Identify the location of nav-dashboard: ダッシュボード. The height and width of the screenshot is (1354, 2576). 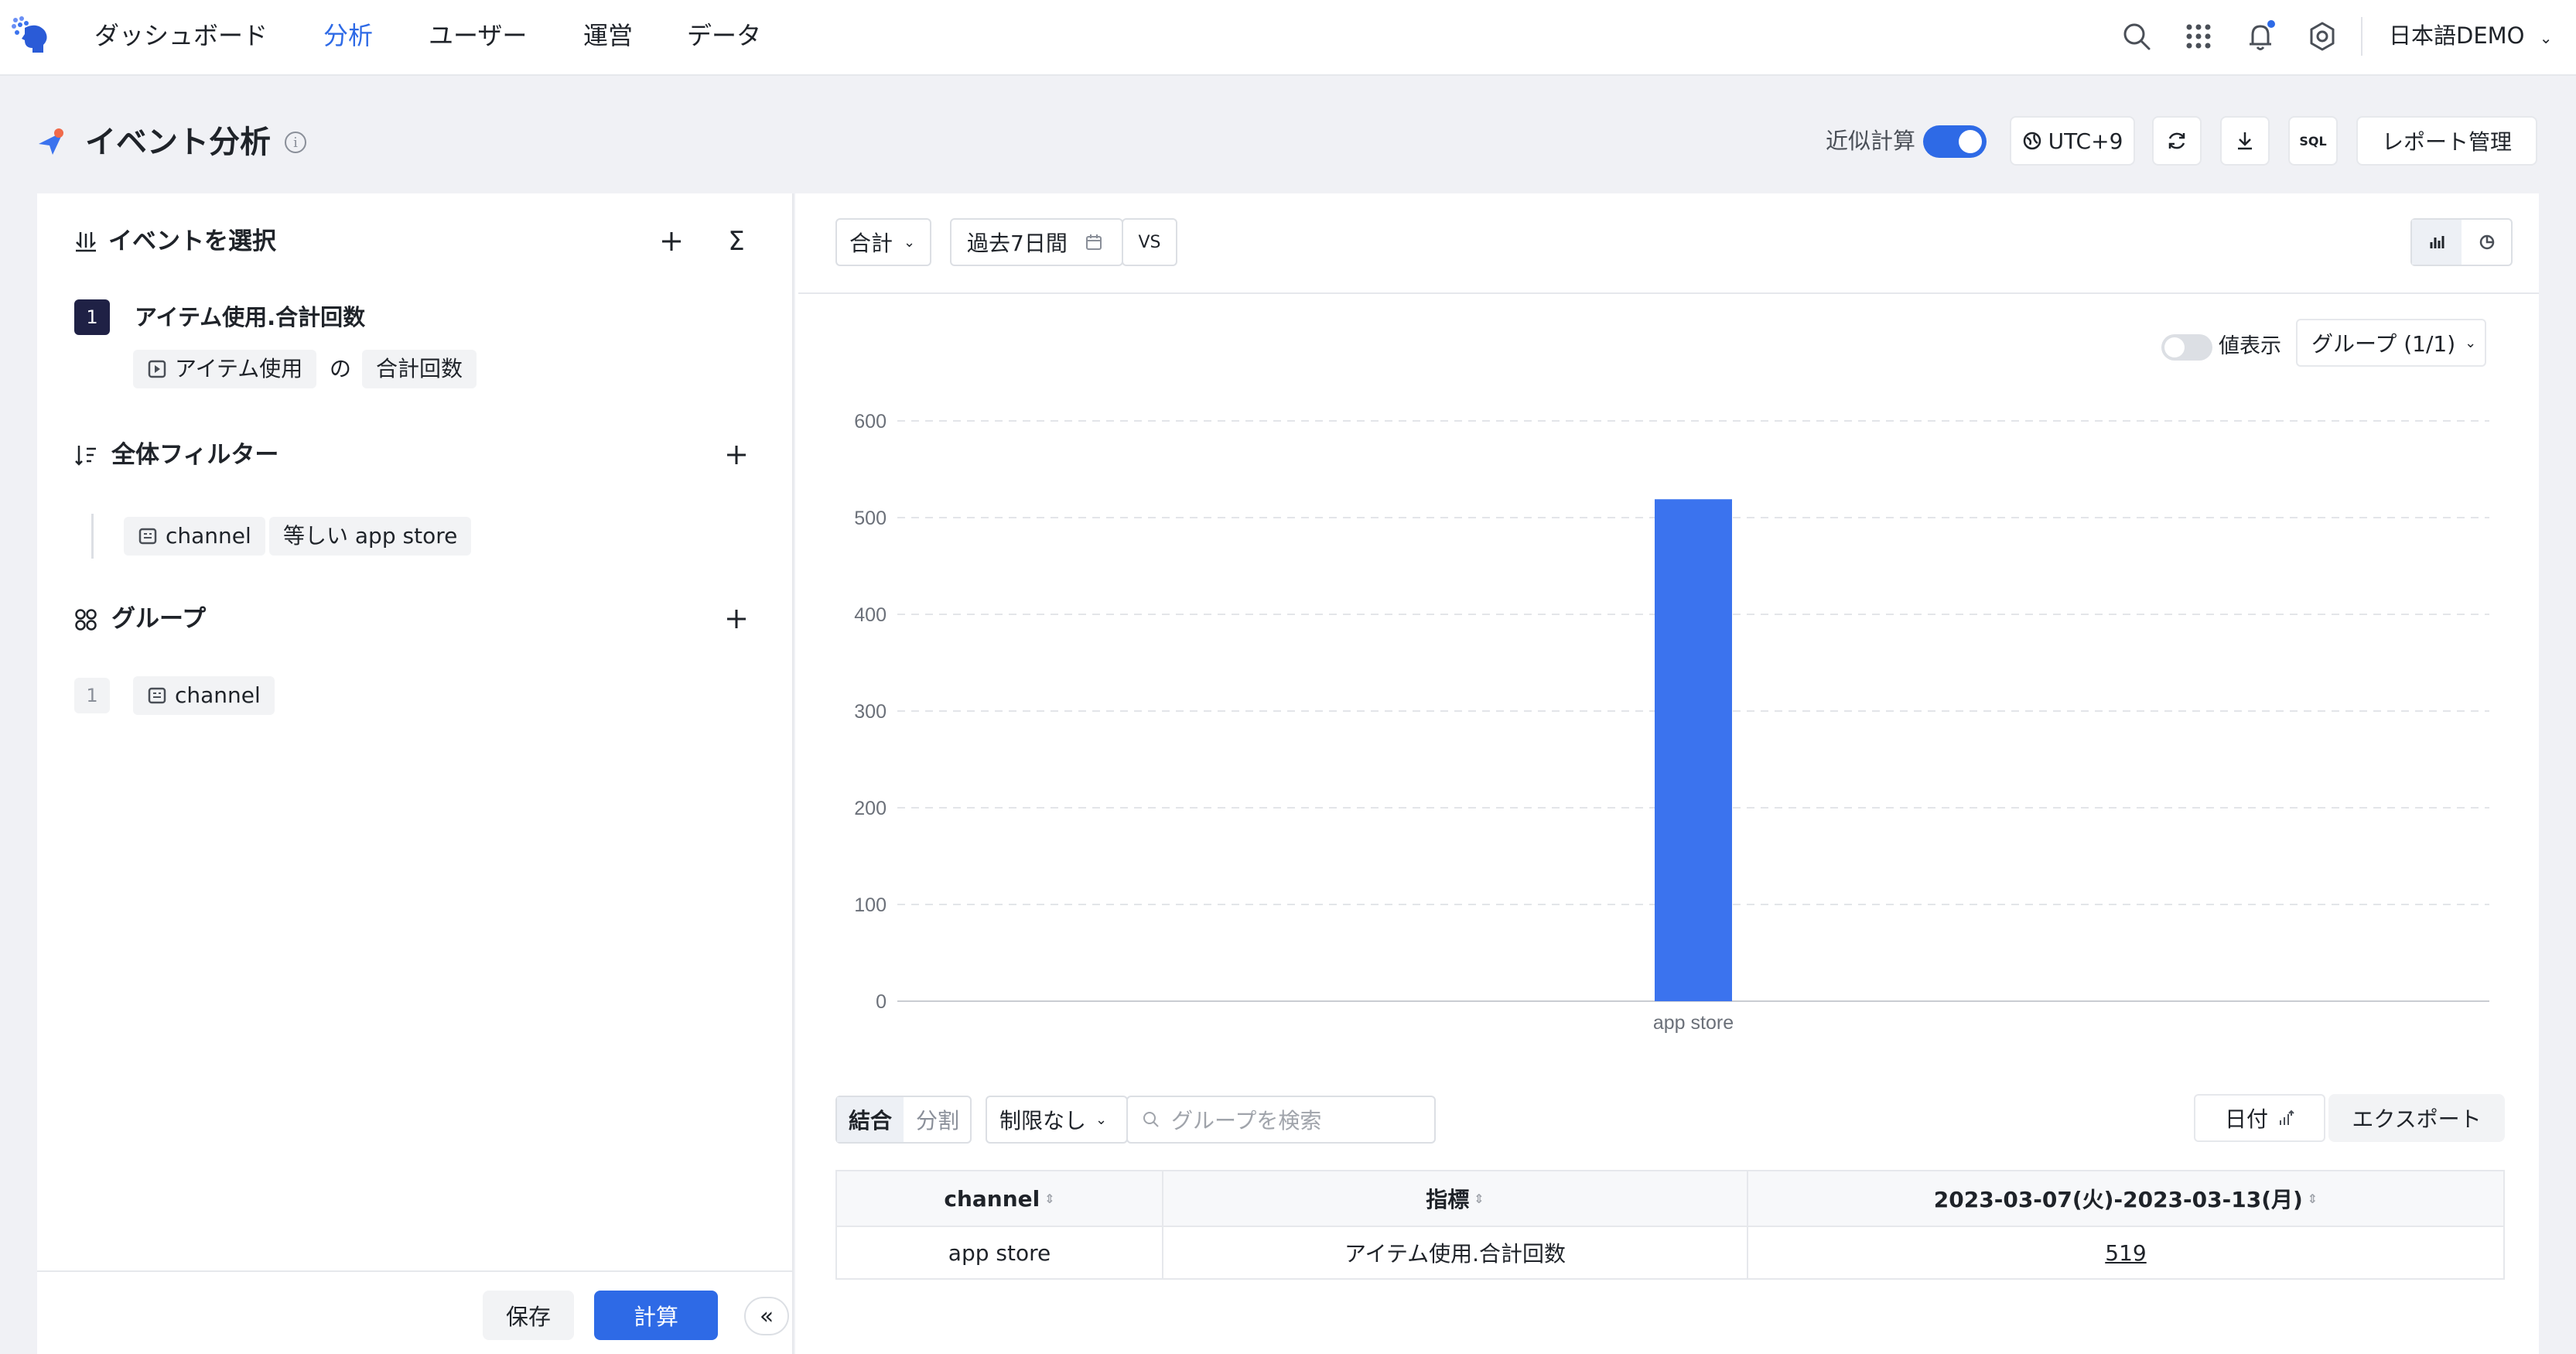
(181, 35).